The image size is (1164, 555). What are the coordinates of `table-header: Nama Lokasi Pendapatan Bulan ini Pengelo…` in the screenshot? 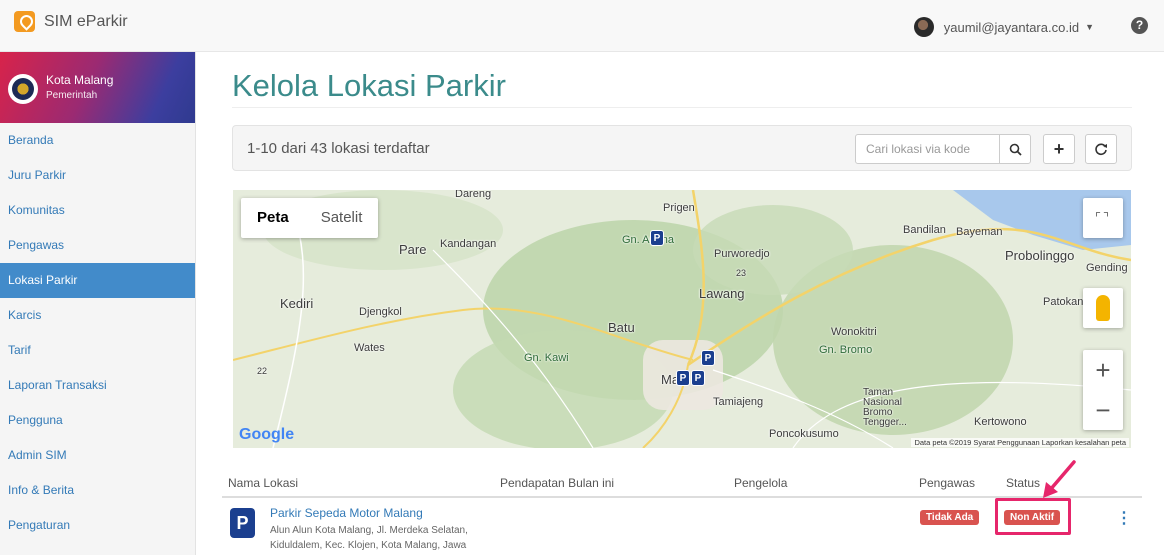 It's located at (682, 486).